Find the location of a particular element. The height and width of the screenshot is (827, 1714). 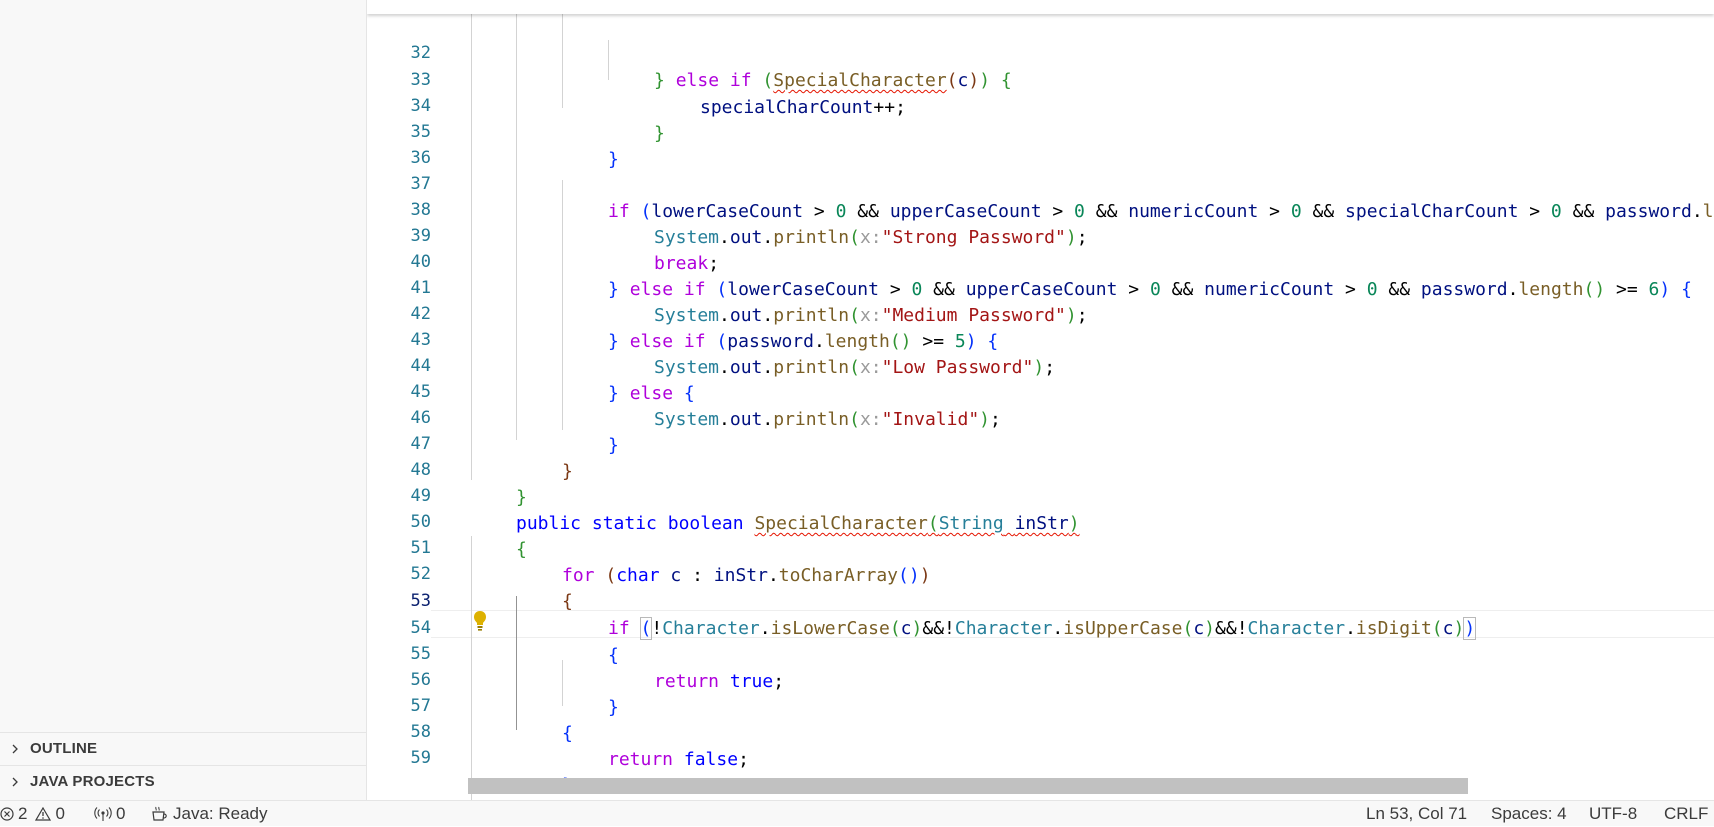

indentation-selector: Spaces: 4 is located at coordinates (1529, 814).